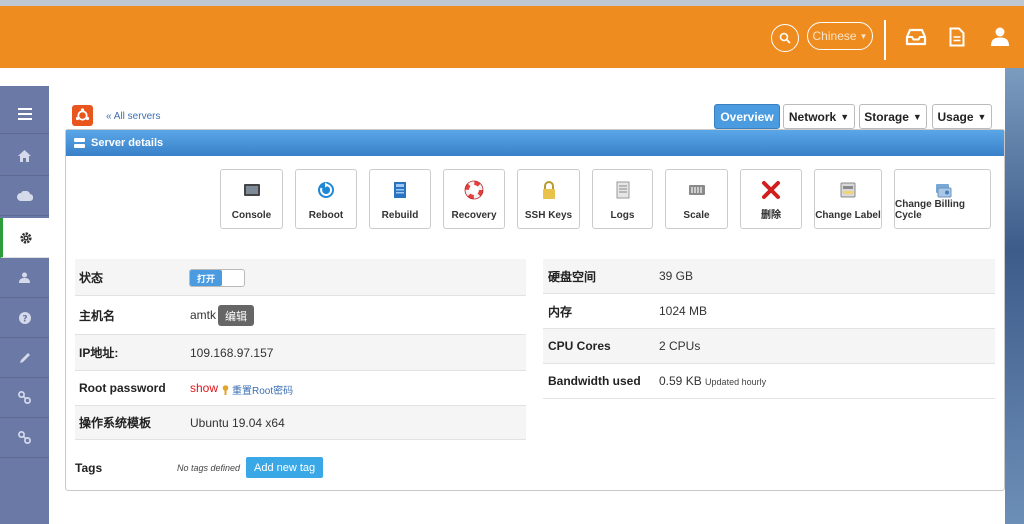 The image size is (1024, 524). I want to click on reboot-icon, so click(326, 190).